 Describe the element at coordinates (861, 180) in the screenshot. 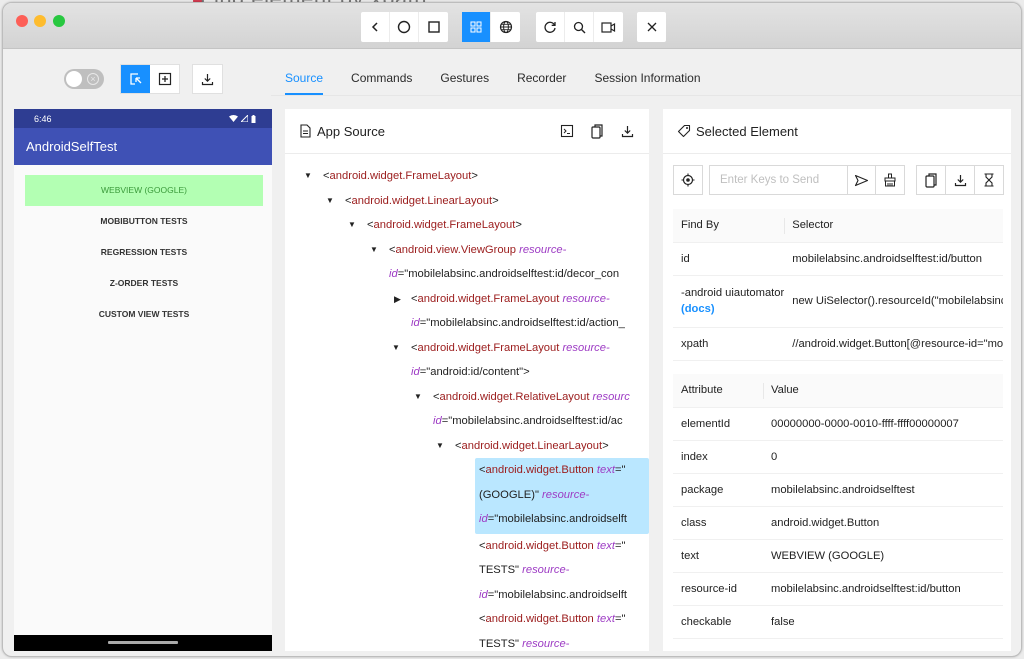

I see `send-keys-button` at that location.